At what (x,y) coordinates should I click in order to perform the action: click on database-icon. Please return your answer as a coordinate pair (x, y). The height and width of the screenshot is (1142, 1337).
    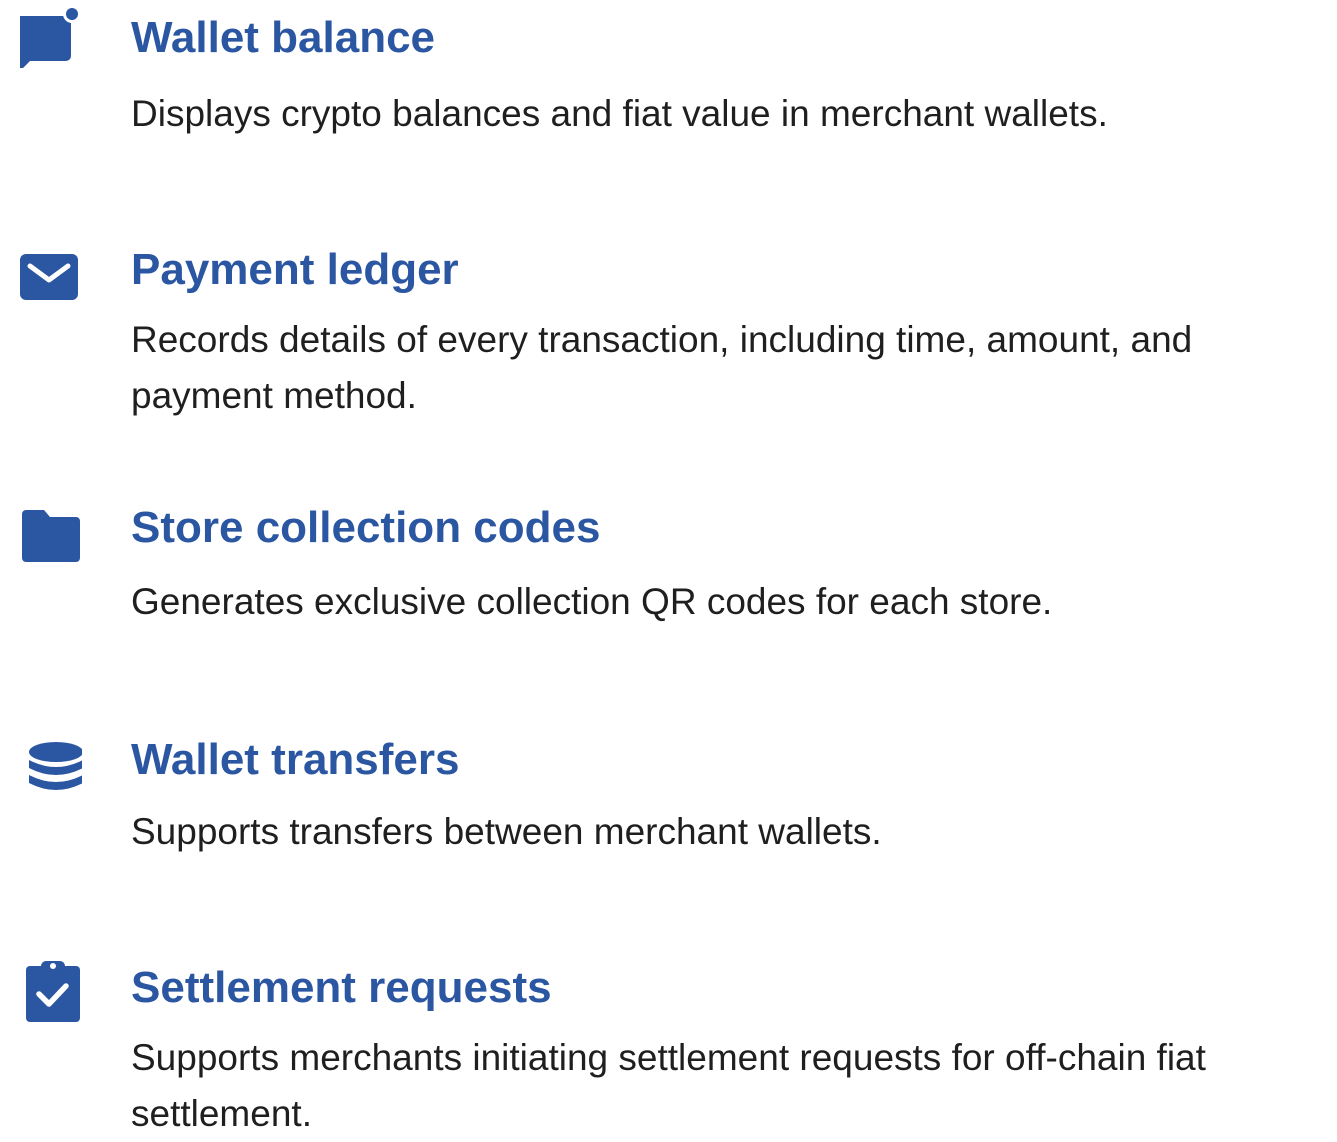
    Looking at the image, I should click on (50, 764).